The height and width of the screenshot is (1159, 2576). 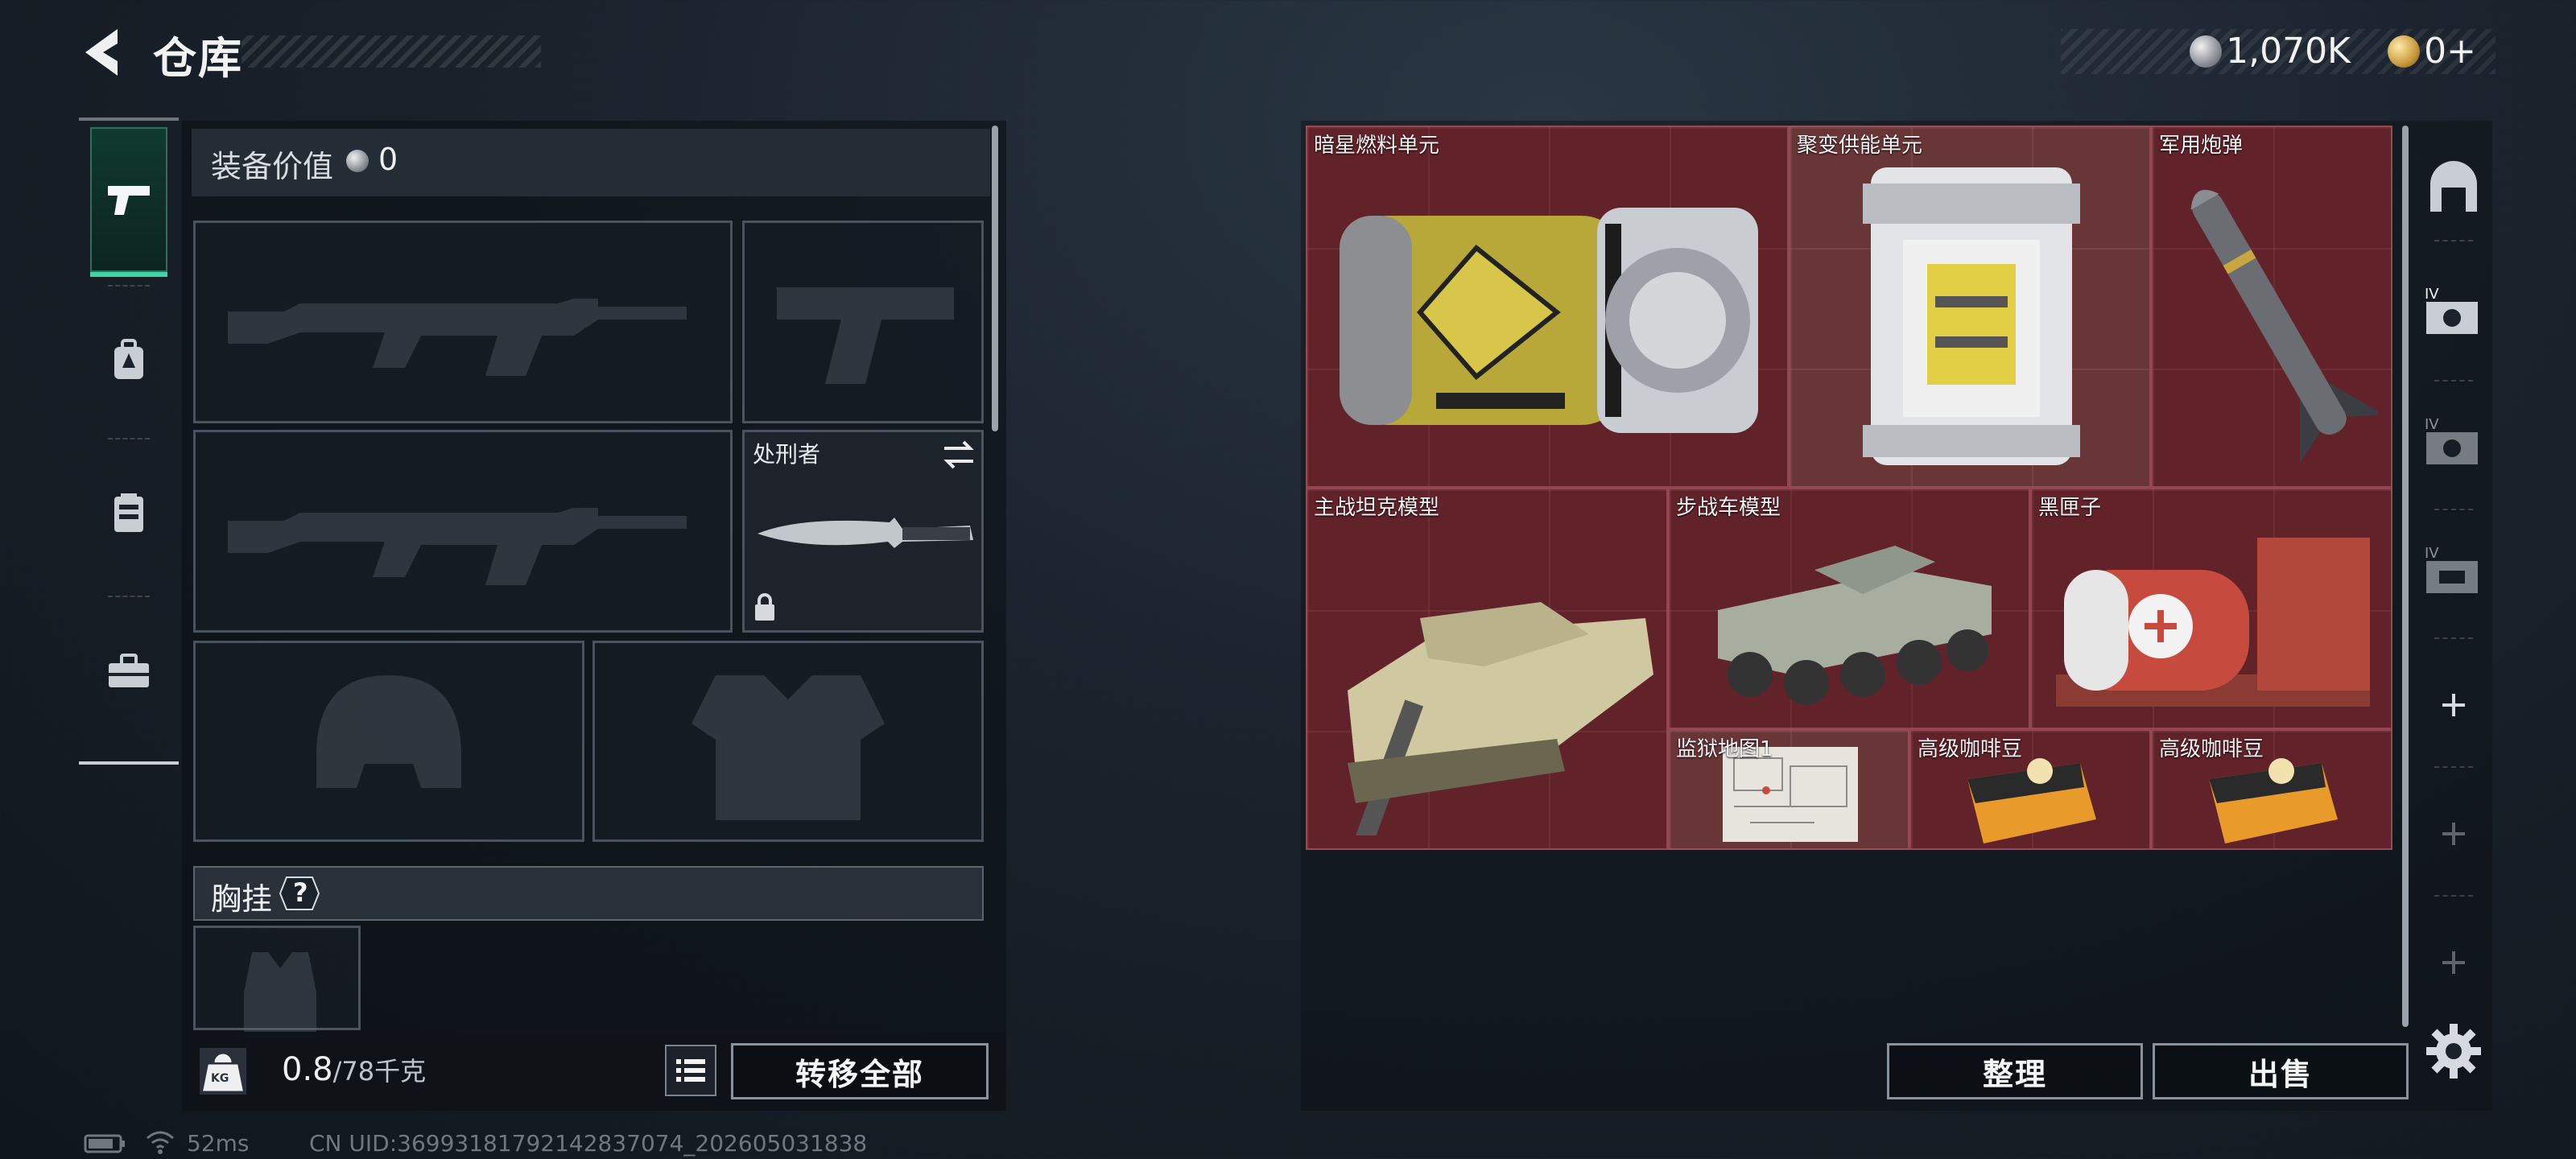 What do you see at coordinates (865, 335) in the screenshot?
I see `pistol-silhouette-icon` at bounding box center [865, 335].